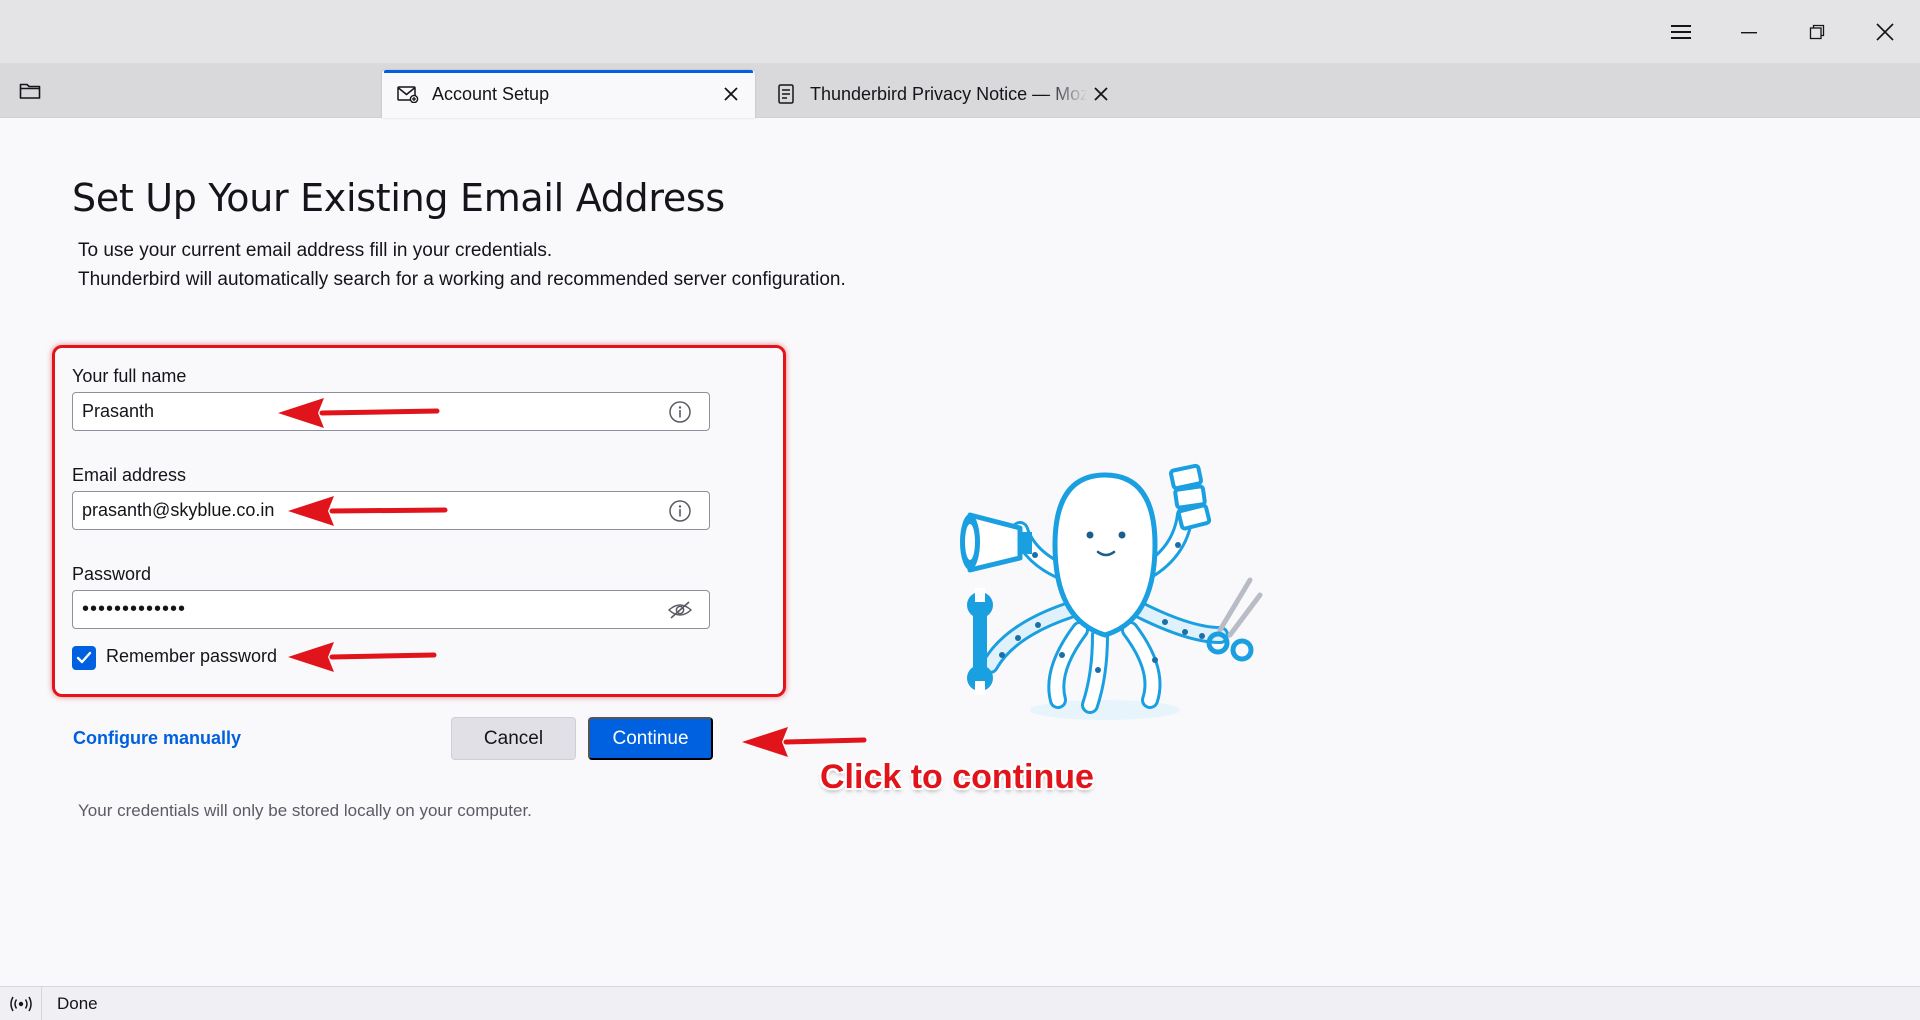 This screenshot has height=1020, width=1920. What do you see at coordinates (650, 738) in the screenshot?
I see `continue-button: Continue` at bounding box center [650, 738].